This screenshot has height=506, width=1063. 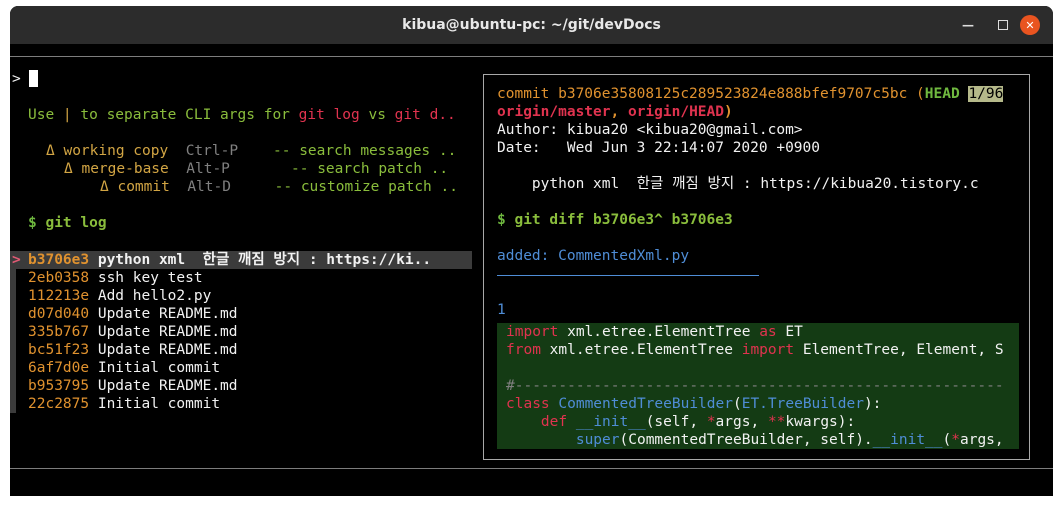 I want to click on mode-commit: Δ commit Alt-D -- customize patch .., so click(x=279, y=187).